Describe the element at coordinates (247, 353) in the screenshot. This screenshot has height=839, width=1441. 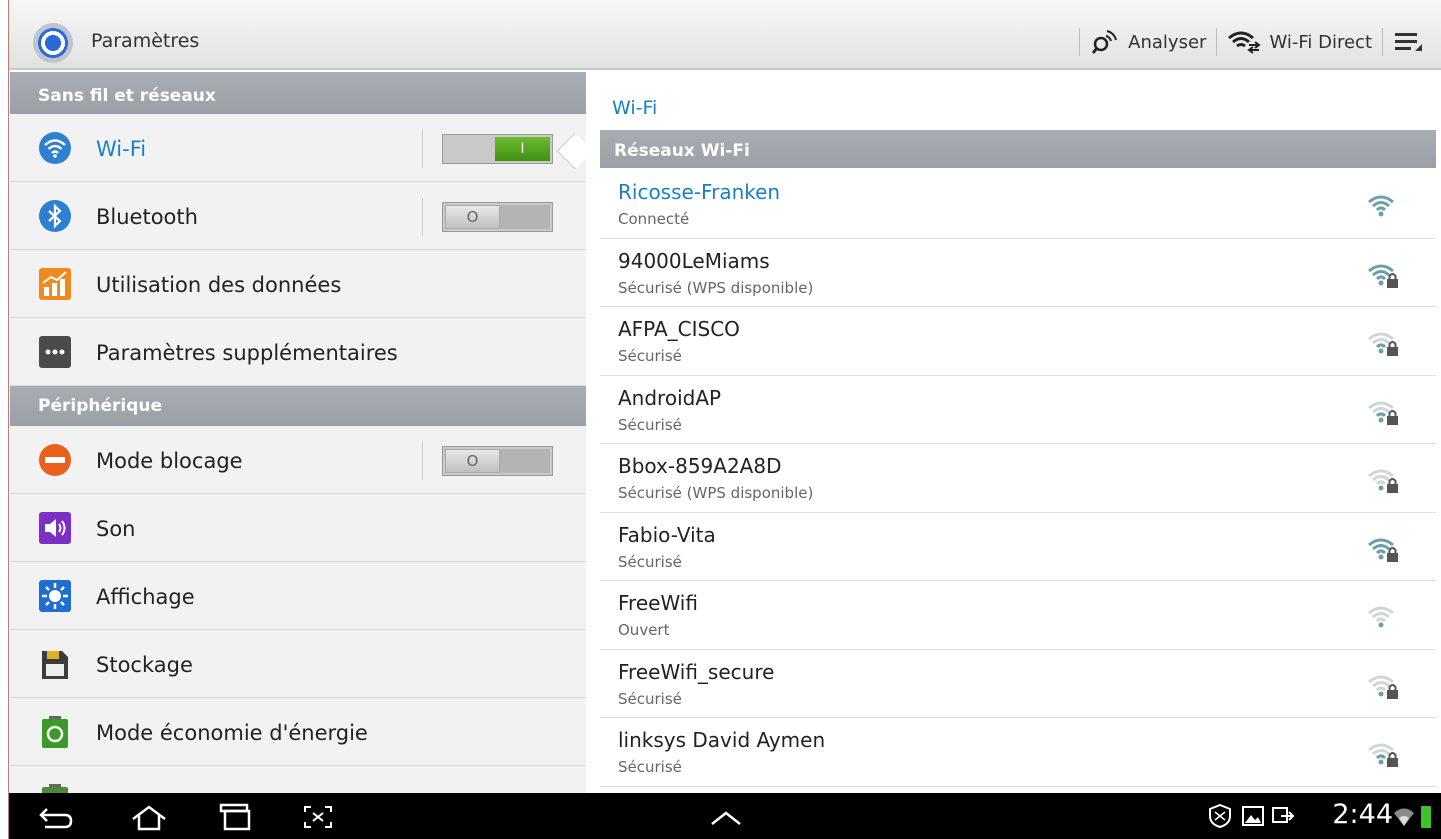
I see `sidebar-item-label: Paramètres supplémentaires` at that location.